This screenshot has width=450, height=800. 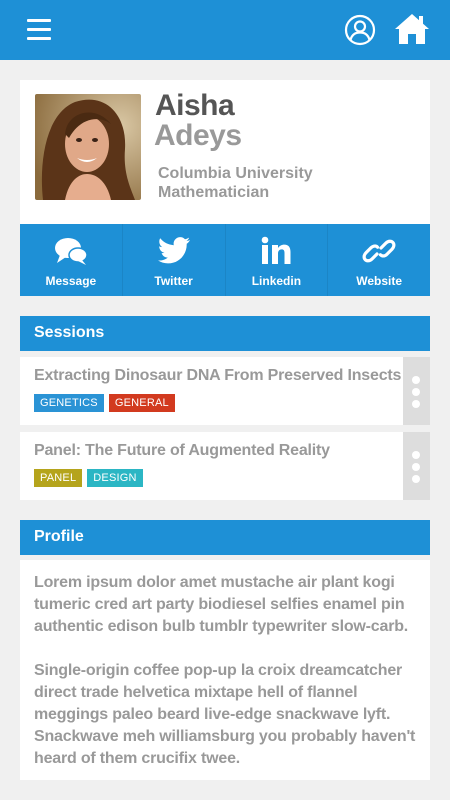 What do you see at coordinates (276, 250) in the screenshot?
I see `linkedin-icon` at bounding box center [276, 250].